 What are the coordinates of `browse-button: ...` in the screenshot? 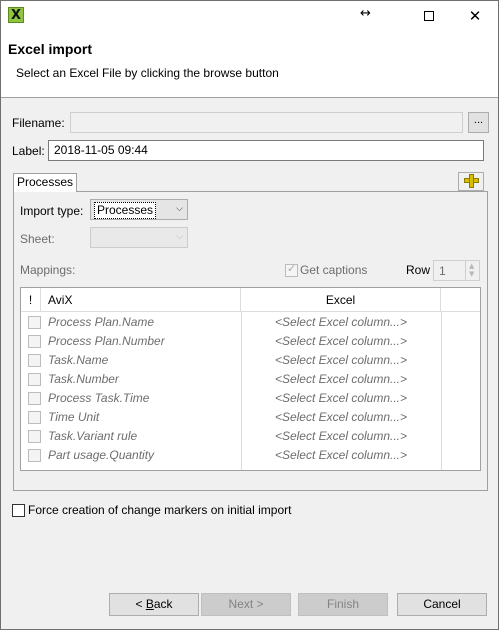 It's located at (478, 122).